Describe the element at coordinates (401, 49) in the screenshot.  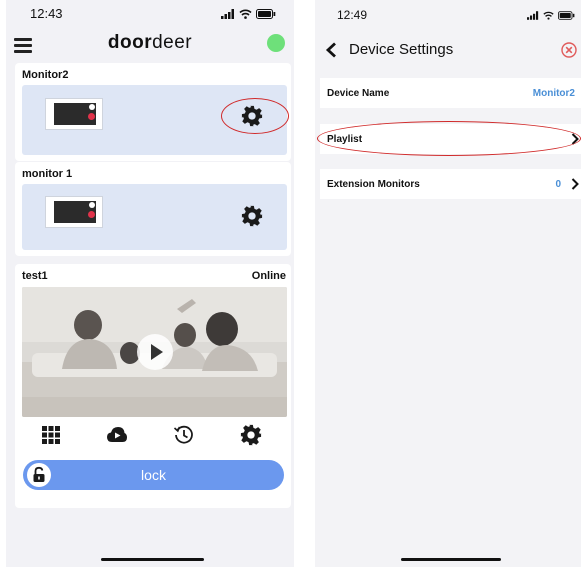
I see `page-title: Device Settings` at that location.